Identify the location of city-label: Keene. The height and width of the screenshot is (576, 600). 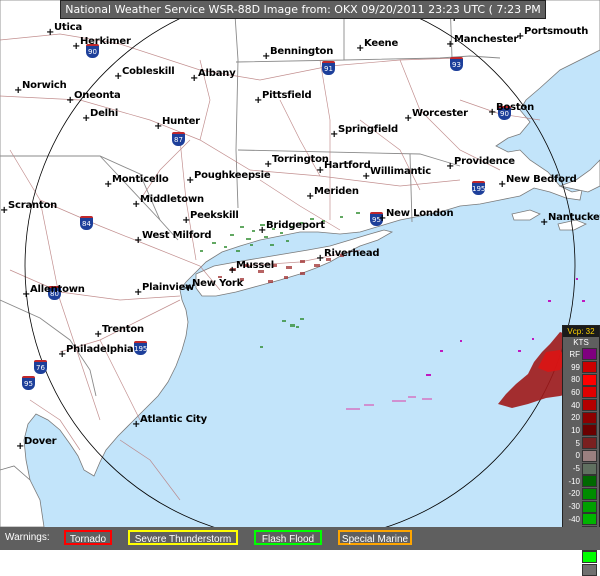
(381, 43).